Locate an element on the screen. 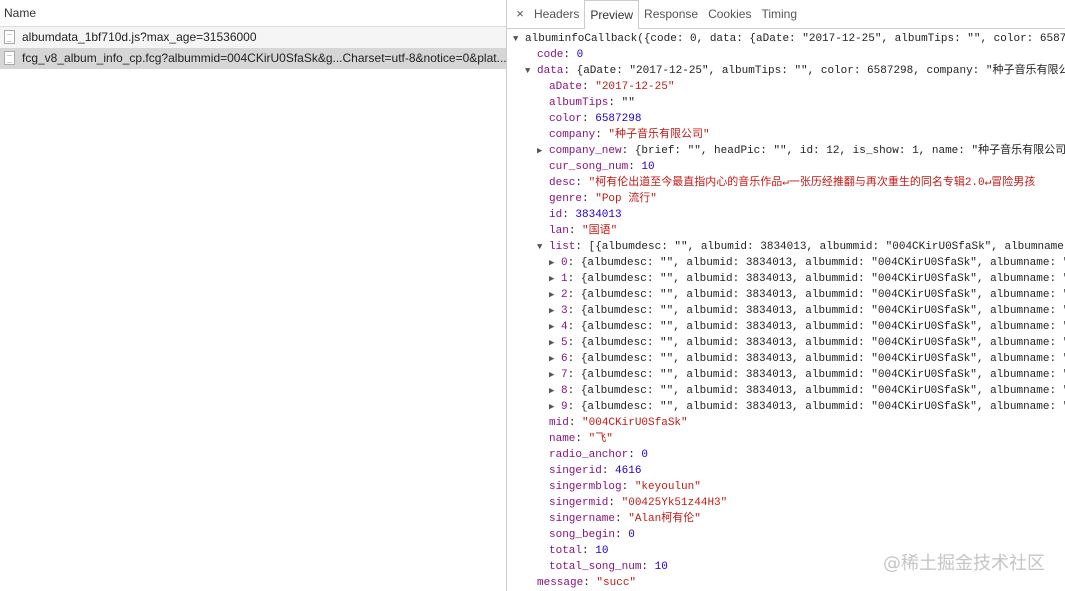 The image size is (1065, 591). tree-node: id: 3834013 is located at coordinates (585, 215).